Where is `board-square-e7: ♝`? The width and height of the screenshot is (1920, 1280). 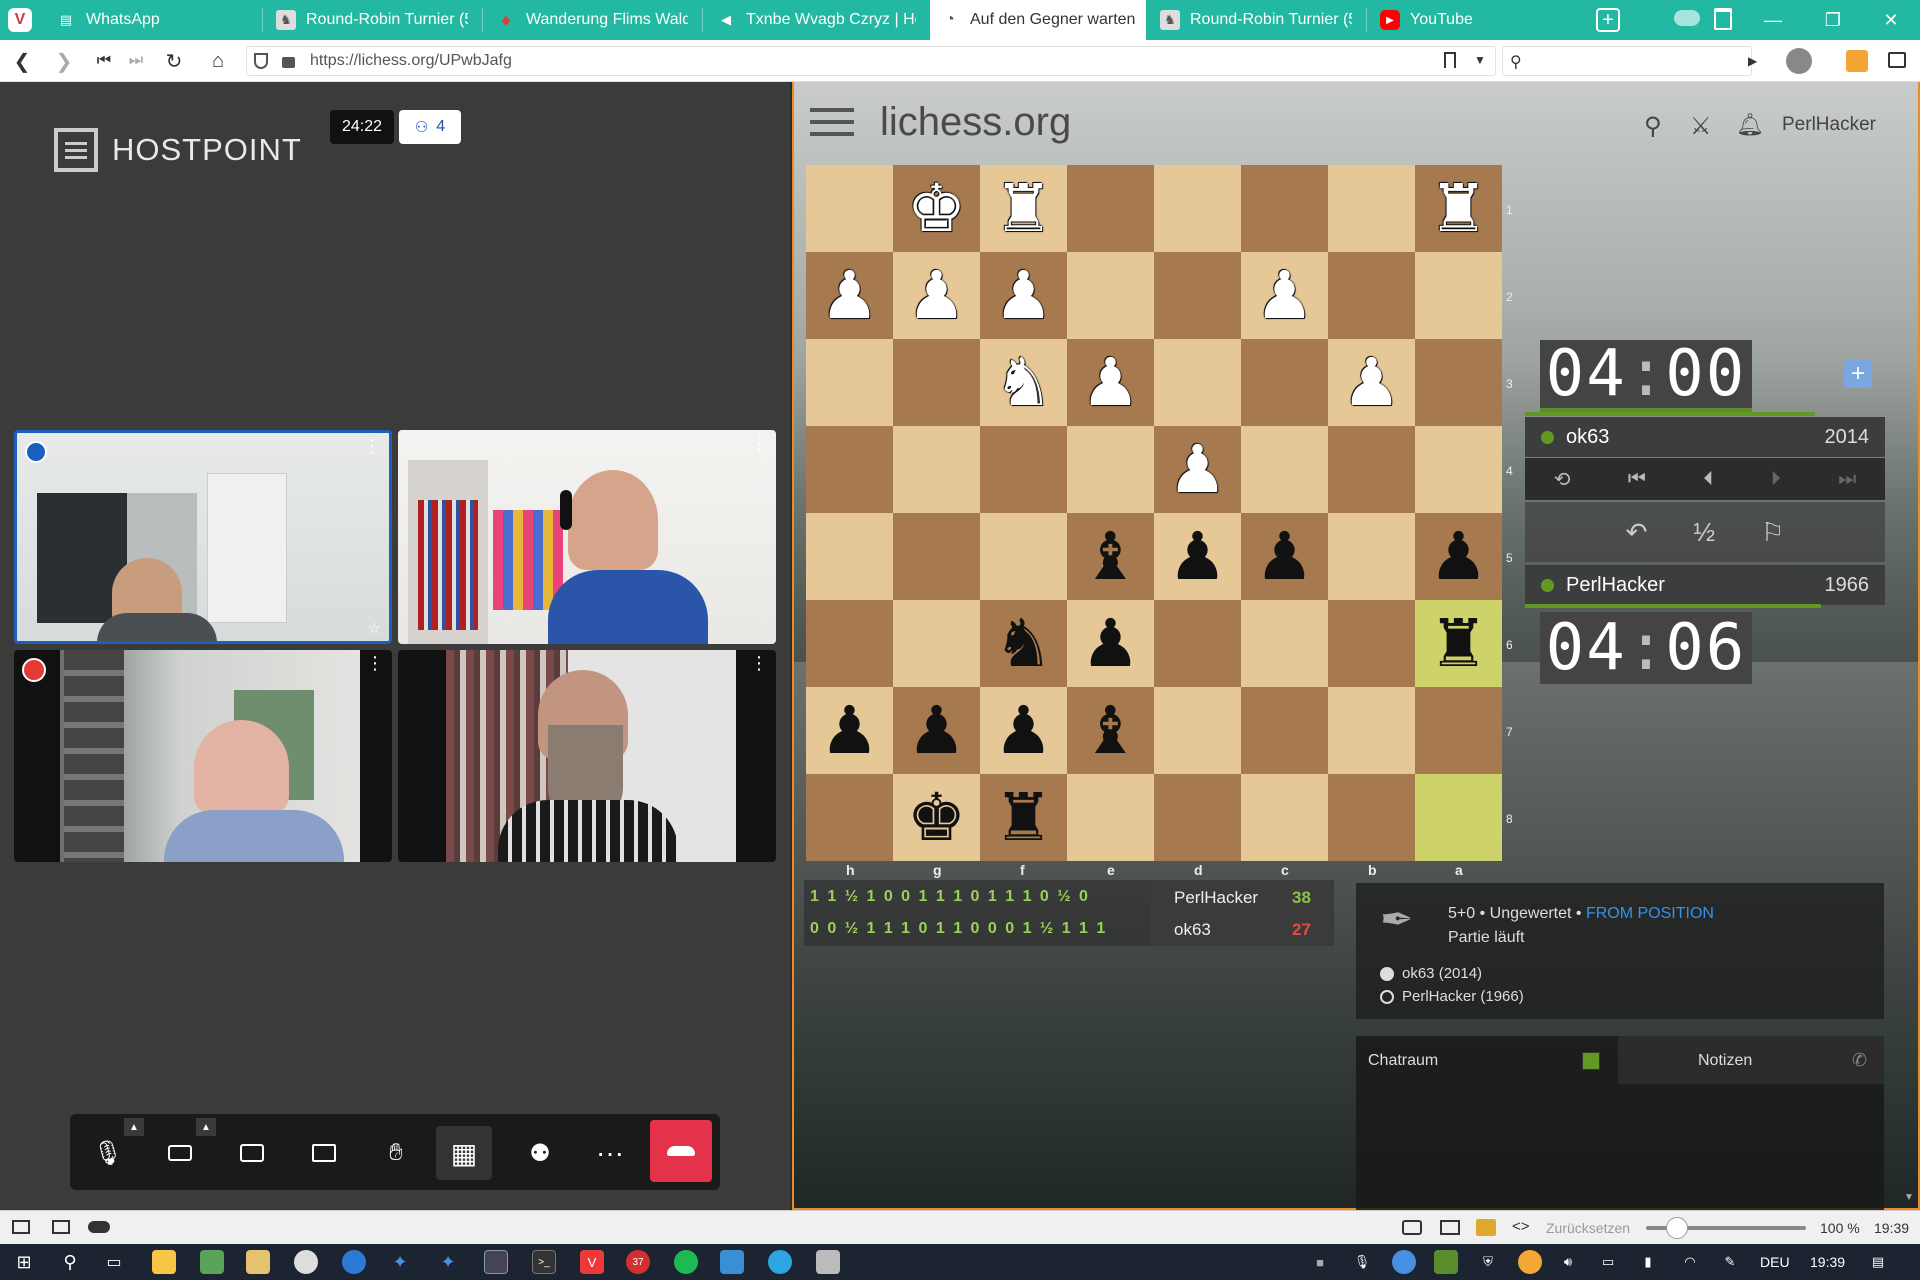 board-square-e7: ♝ is located at coordinates (1110, 730).